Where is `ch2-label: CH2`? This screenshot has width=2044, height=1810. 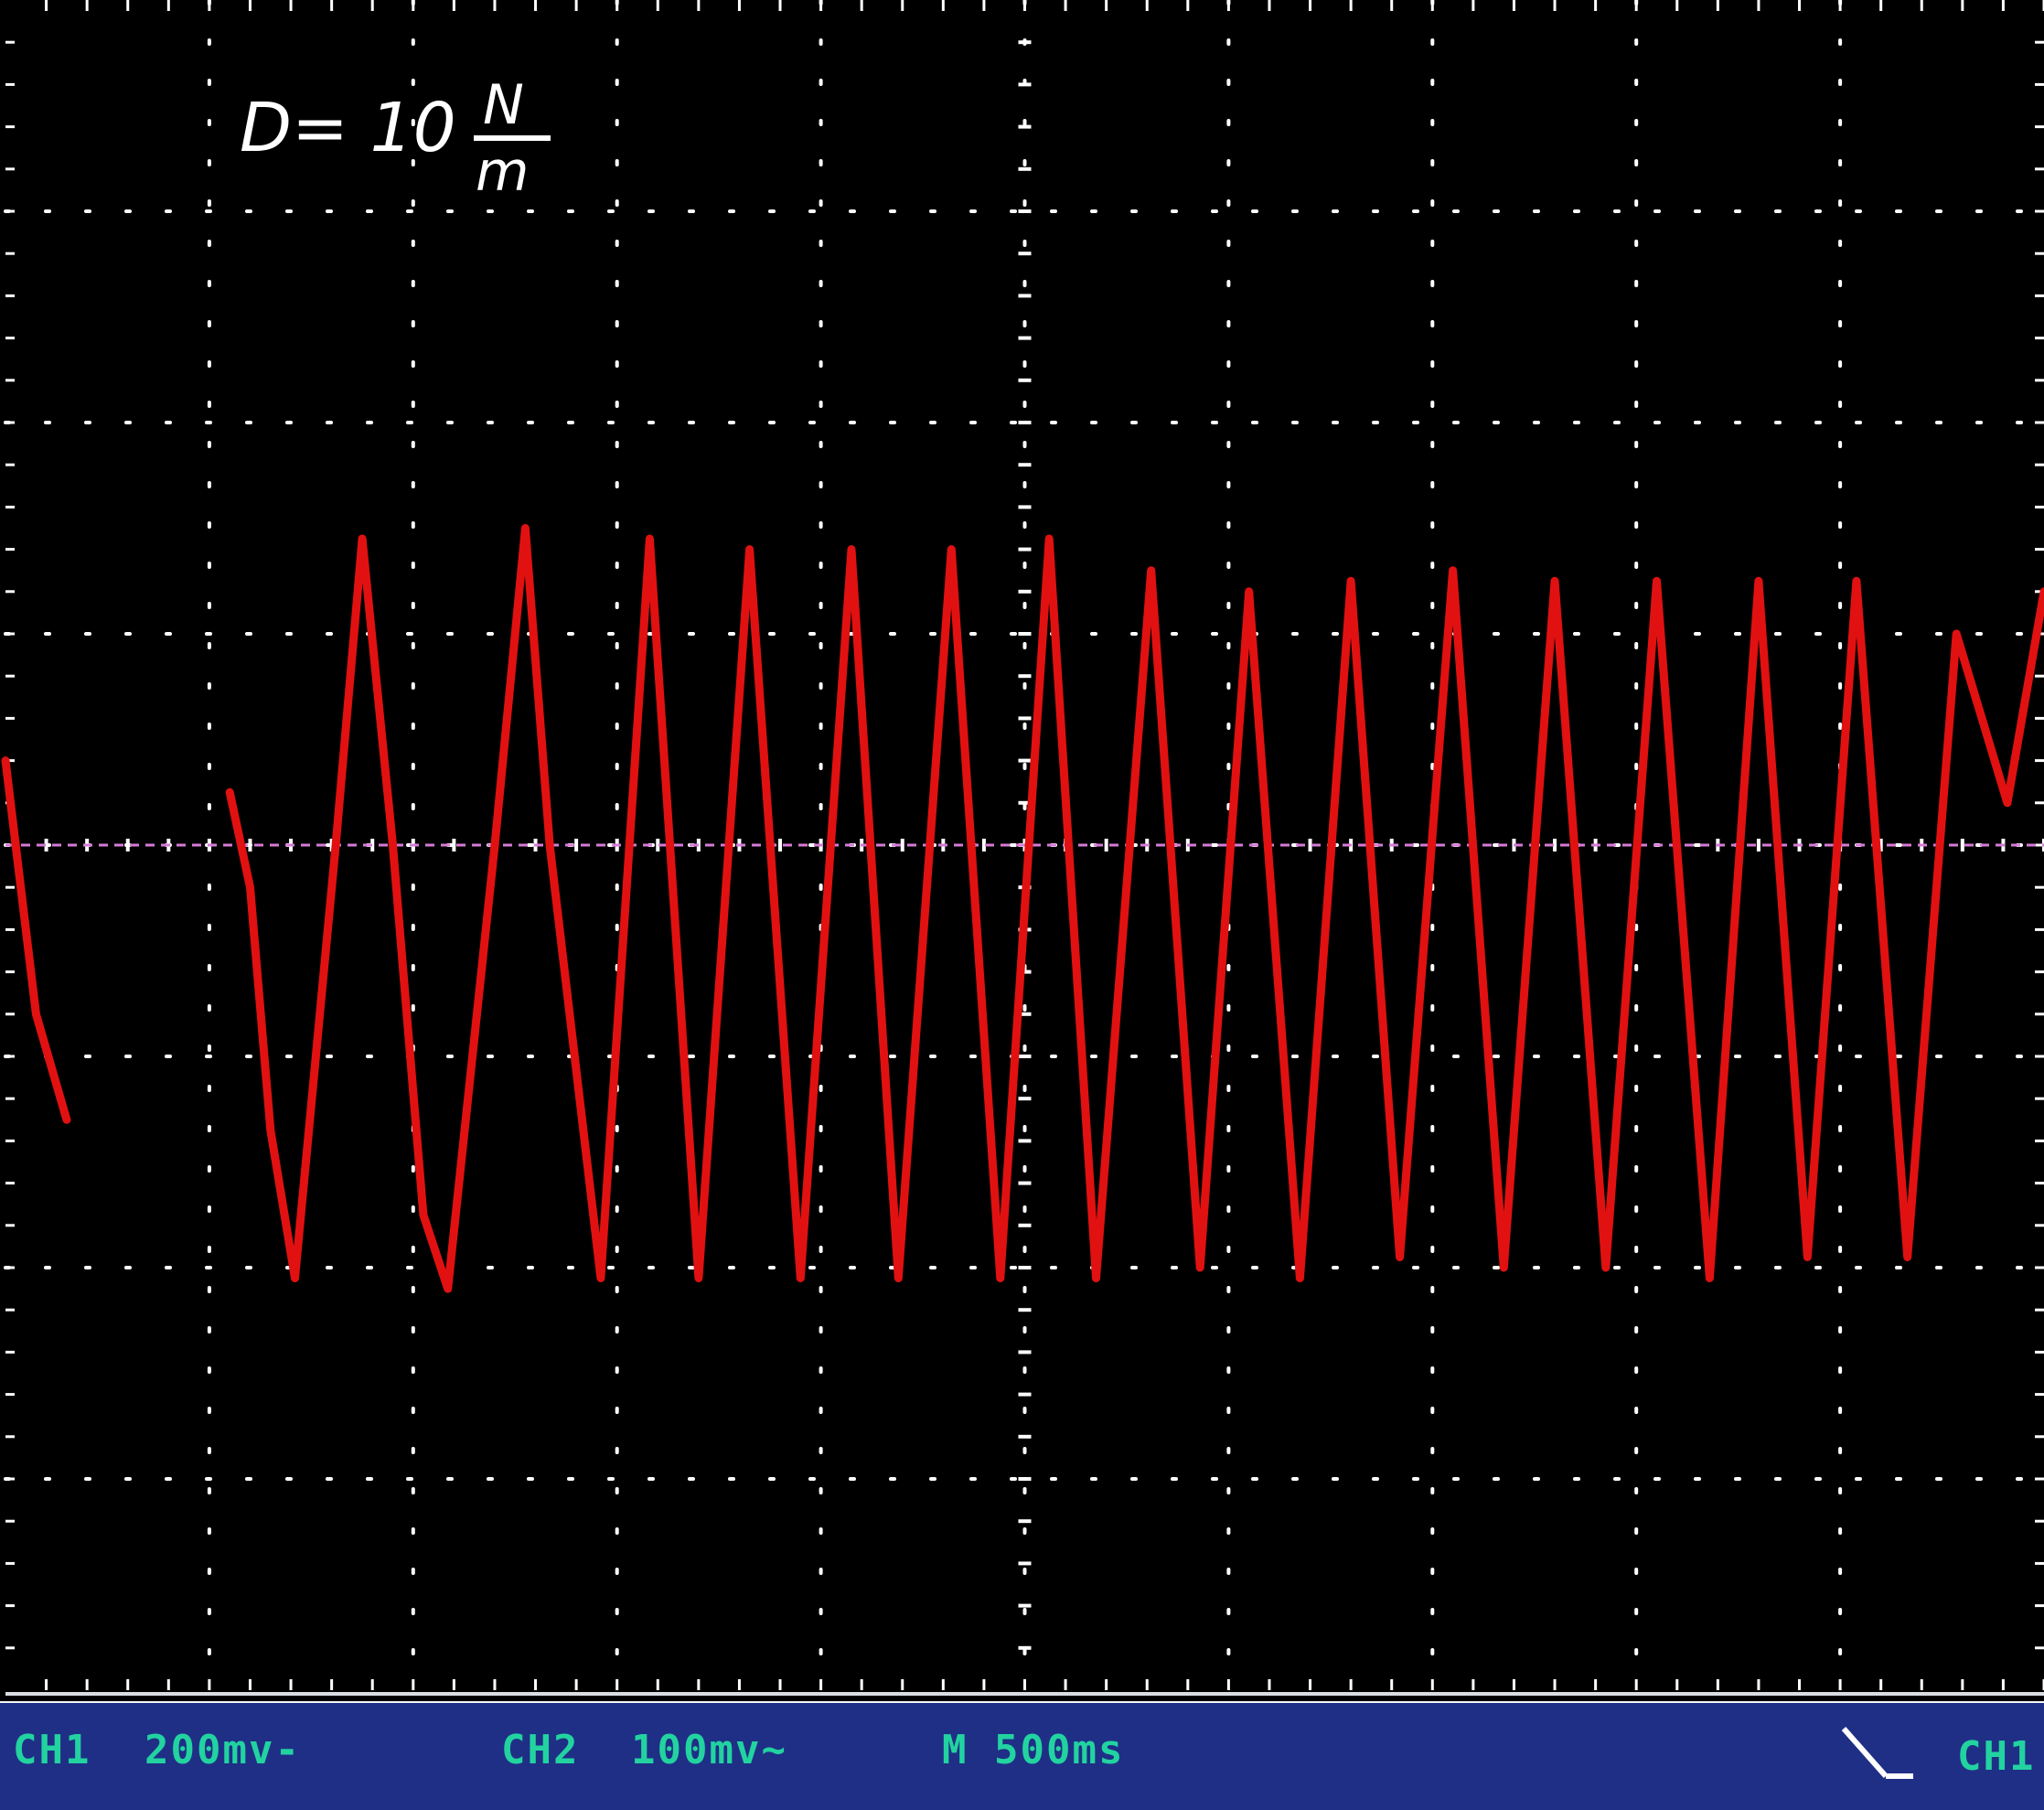
ch2-label: CH2 is located at coordinates (540, 1750).